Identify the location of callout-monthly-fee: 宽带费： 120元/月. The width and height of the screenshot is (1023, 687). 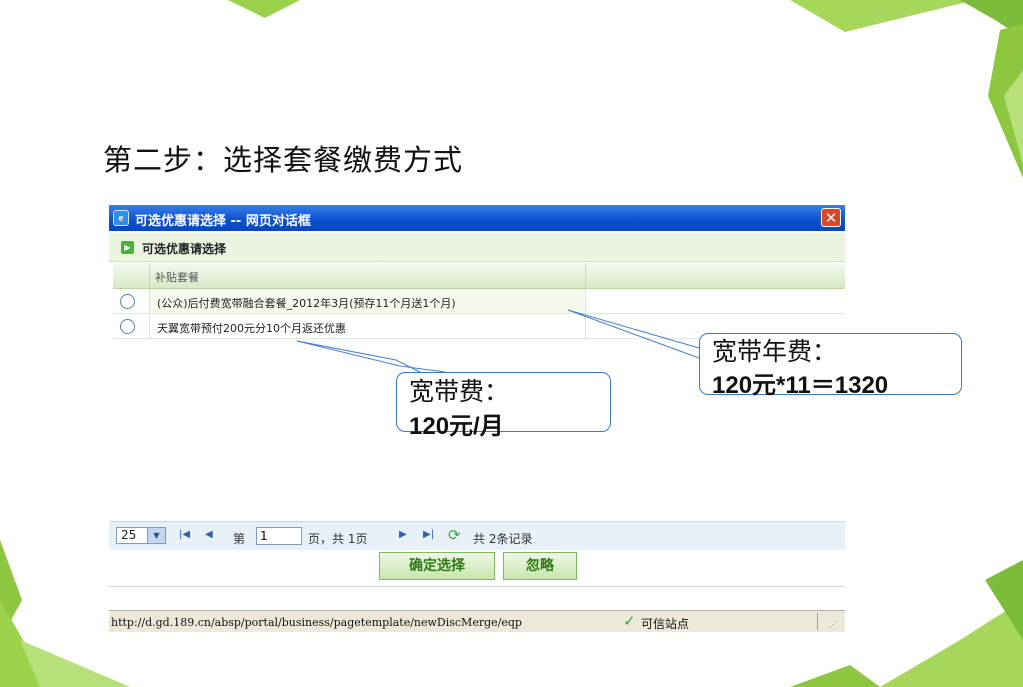
(503, 406).